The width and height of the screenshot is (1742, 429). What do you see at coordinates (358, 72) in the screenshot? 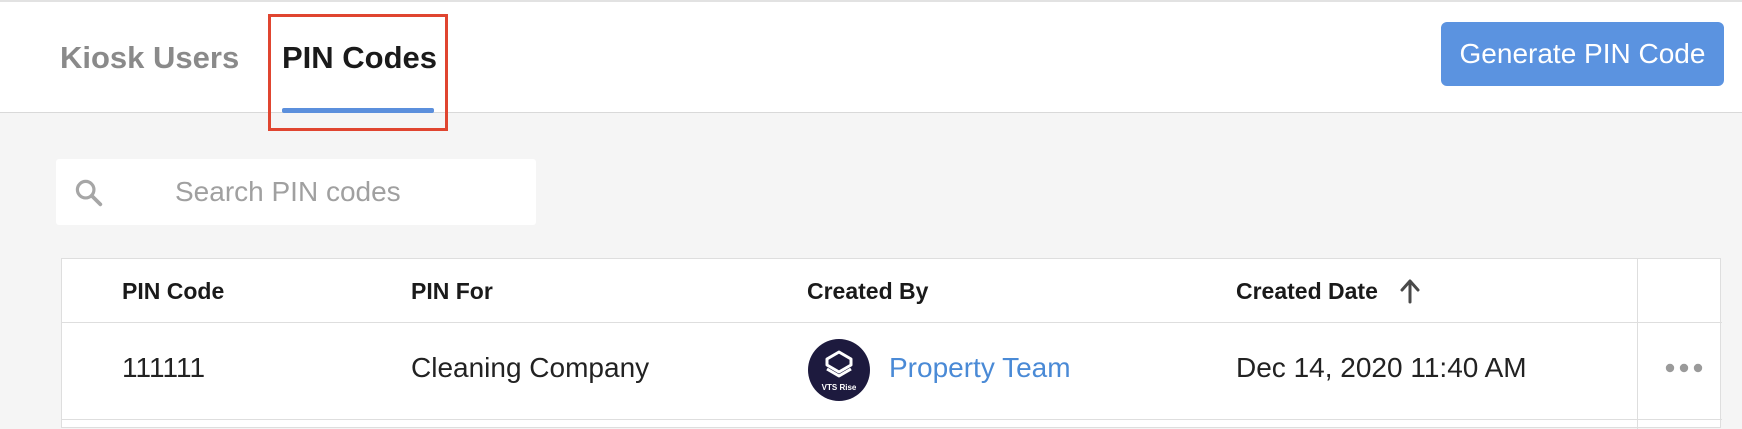
I see `annotation-highlight-box` at bounding box center [358, 72].